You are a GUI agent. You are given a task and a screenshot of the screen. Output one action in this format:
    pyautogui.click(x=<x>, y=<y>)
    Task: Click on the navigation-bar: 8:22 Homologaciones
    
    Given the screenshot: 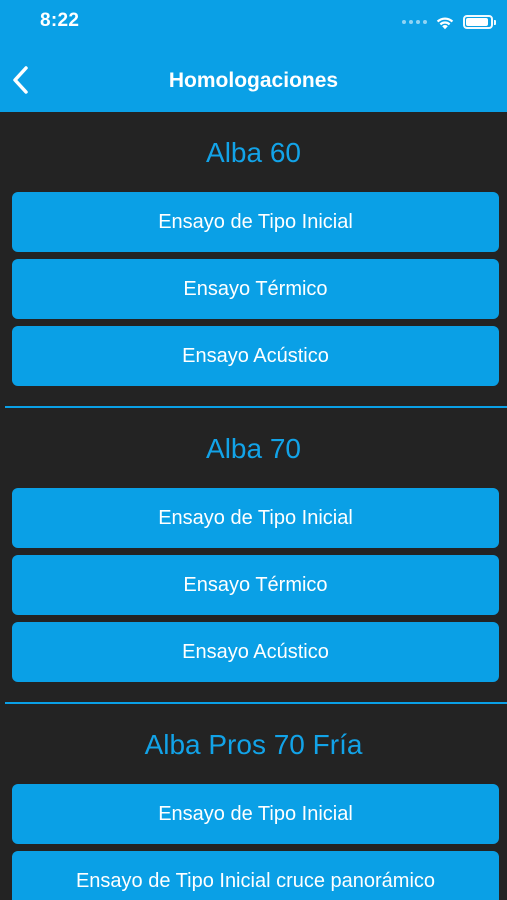 What is the action you would take?
    pyautogui.click(x=253, y=56)
    